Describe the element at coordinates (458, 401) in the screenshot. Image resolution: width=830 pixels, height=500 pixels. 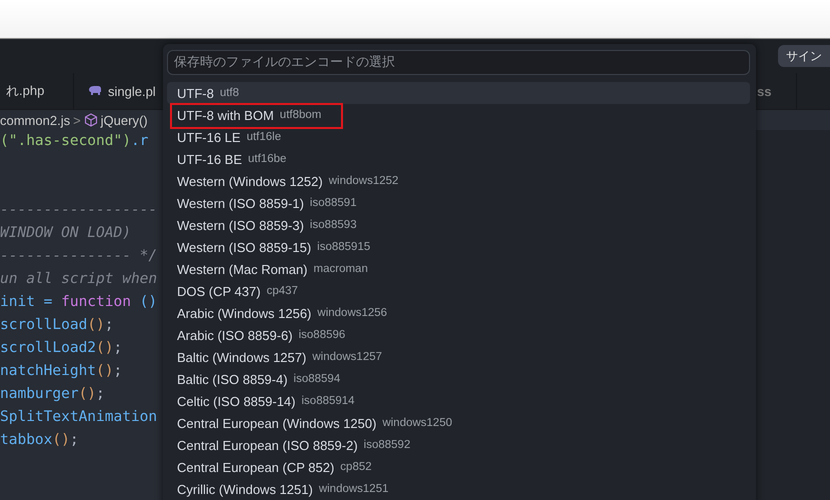
I see `encoding-option: Celtic (ISO 8859-14) iso885914` at that location.